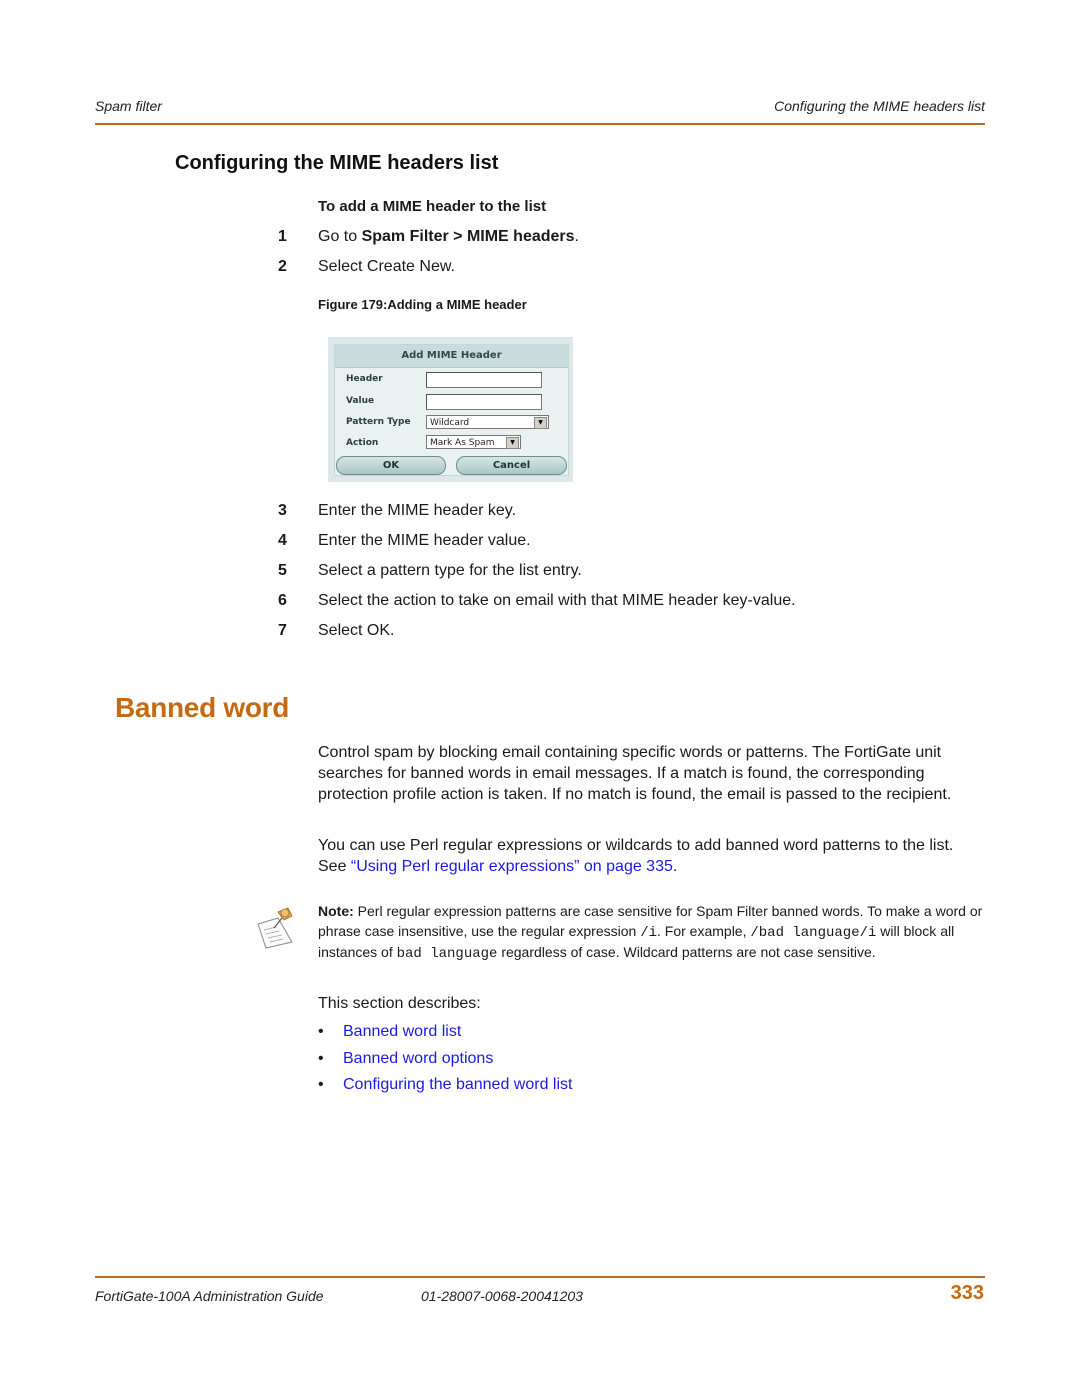 This screenshot has height=1397, width=1080. Describe the element at coordinates (202, 707) in the screenshot. I see `chapter-title: Banned word` at that location.